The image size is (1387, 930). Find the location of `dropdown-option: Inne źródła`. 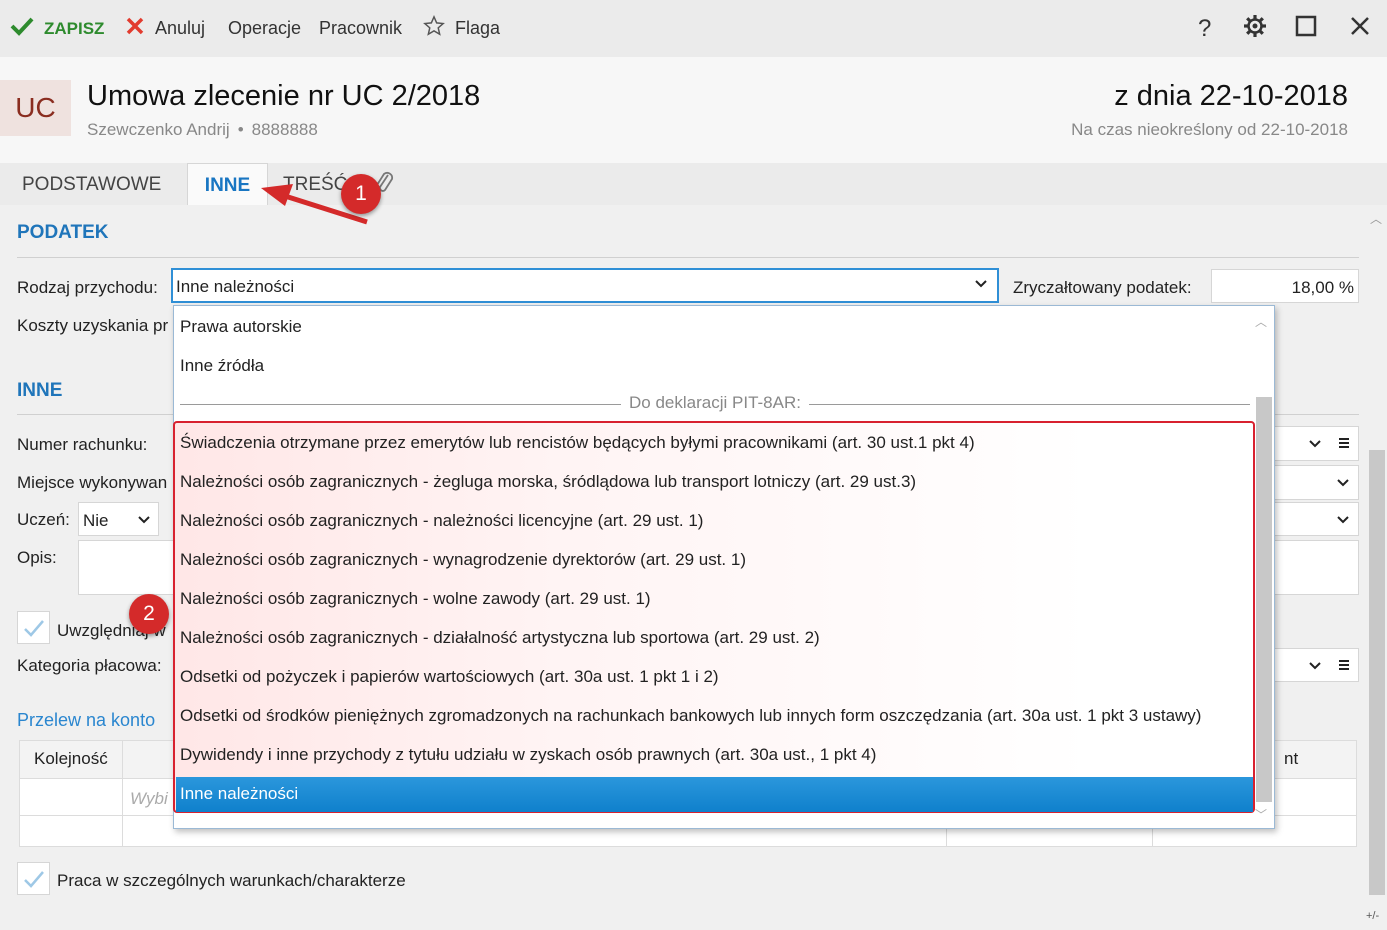

dropdown-option: Inne źródła is located at coordinates (222, 366).